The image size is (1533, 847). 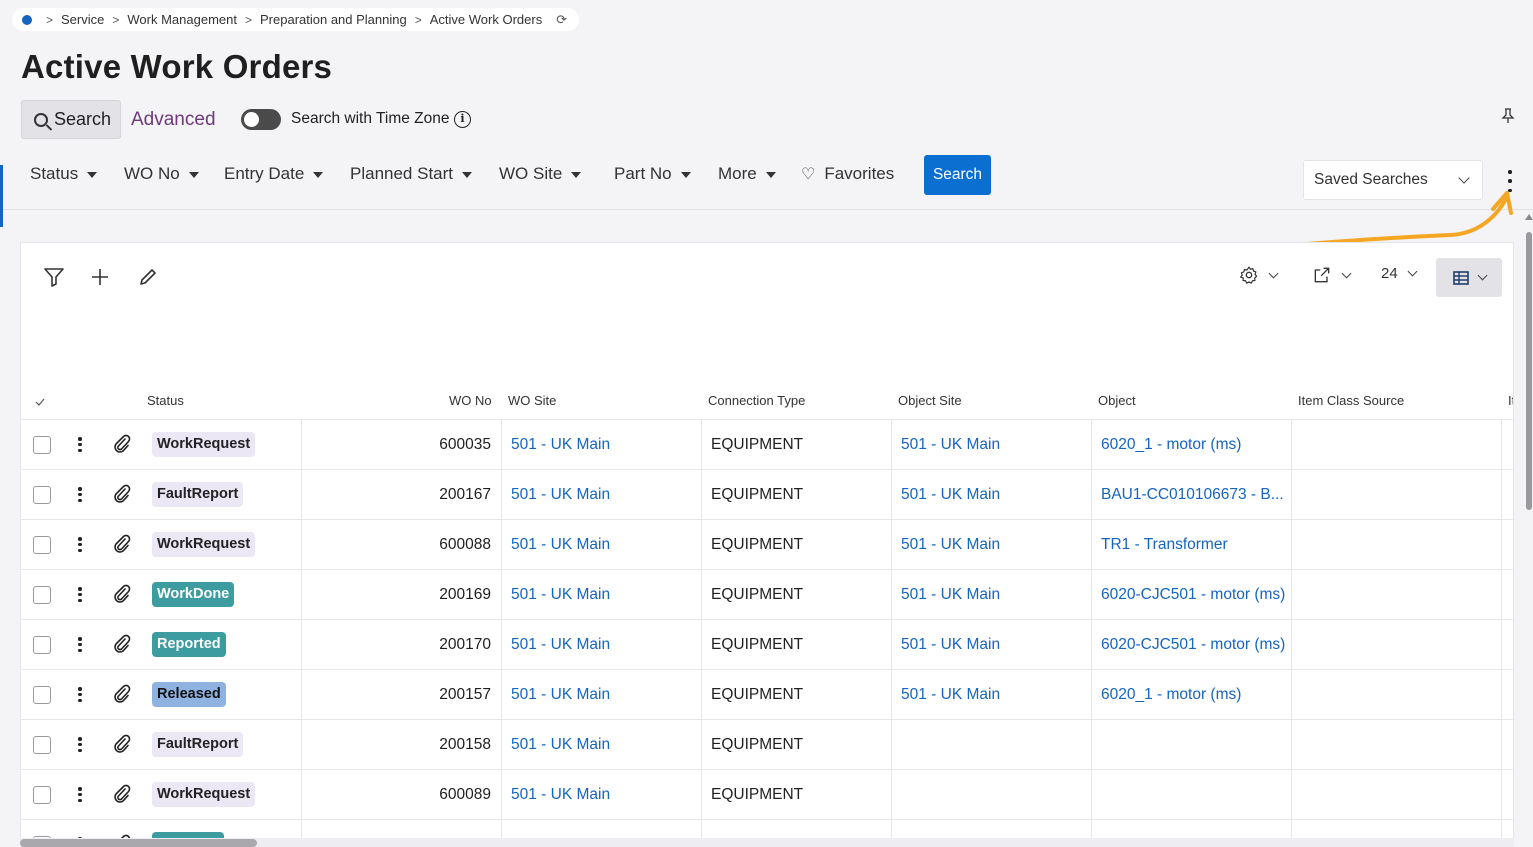 I want to click on column-header-object-site: Object Site, so click(x=930, y=400).